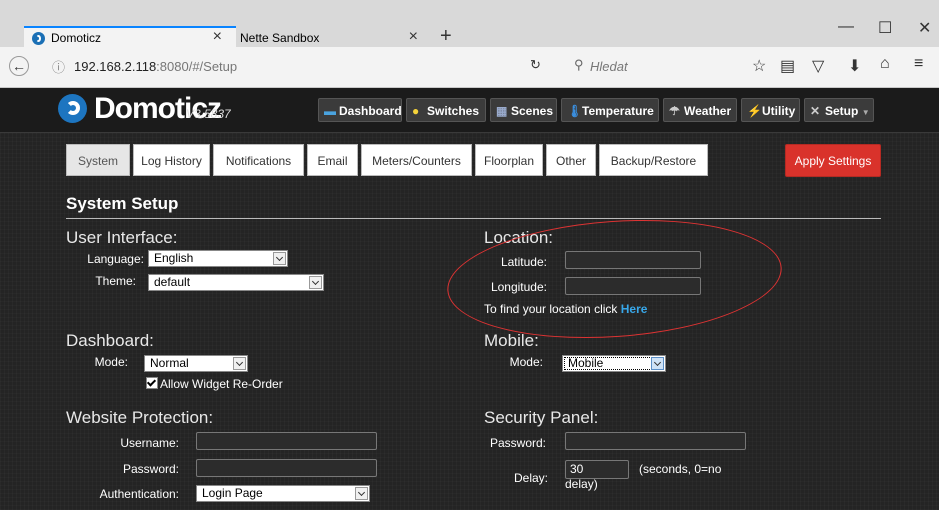 The height and width of the screenshot is (510, 939). What do you see at coordinates (283, 493) in the screenshot?
I see `authentication-select: Login Page` at bounding box center [283, 493].